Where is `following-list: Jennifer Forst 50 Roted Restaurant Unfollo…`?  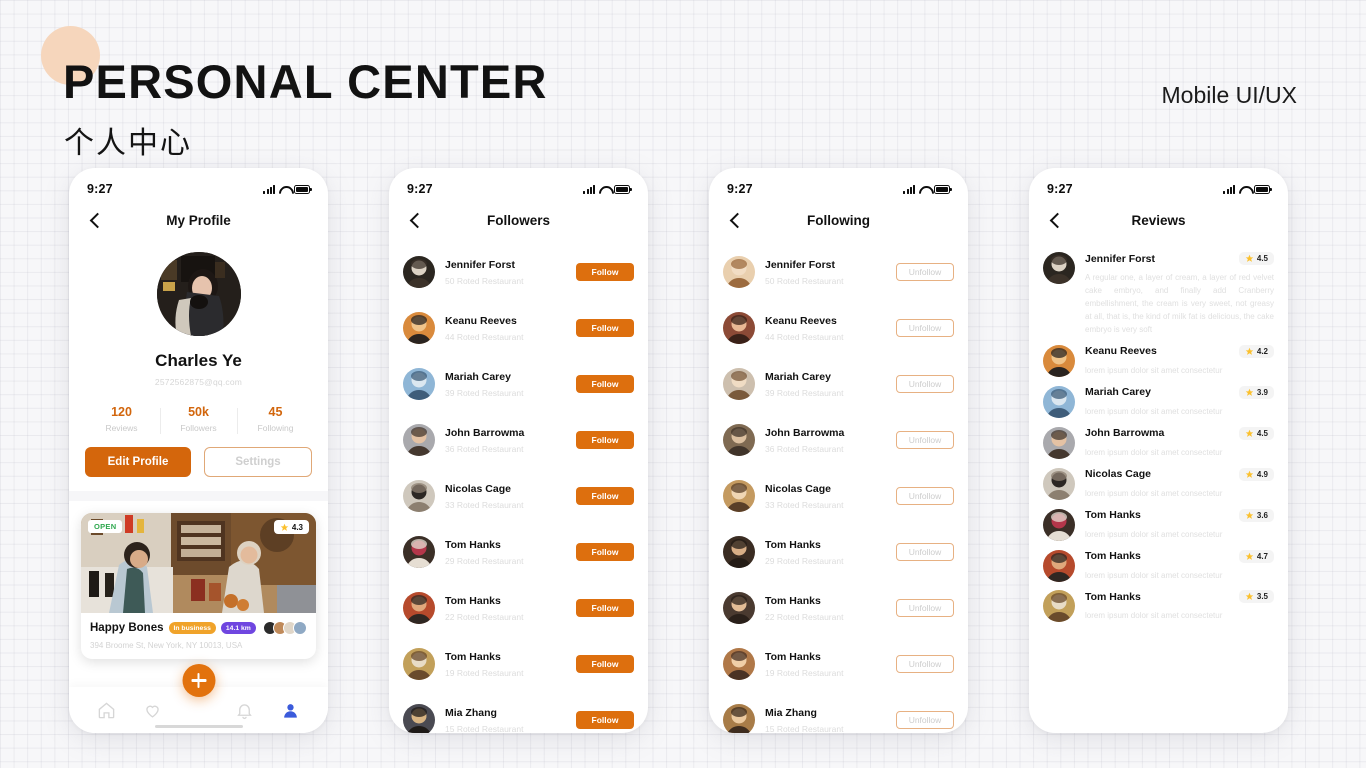
following-list: Jennifer Forst 50 Roted Restaurant Unfollo… is located at coordinates (838, 486).